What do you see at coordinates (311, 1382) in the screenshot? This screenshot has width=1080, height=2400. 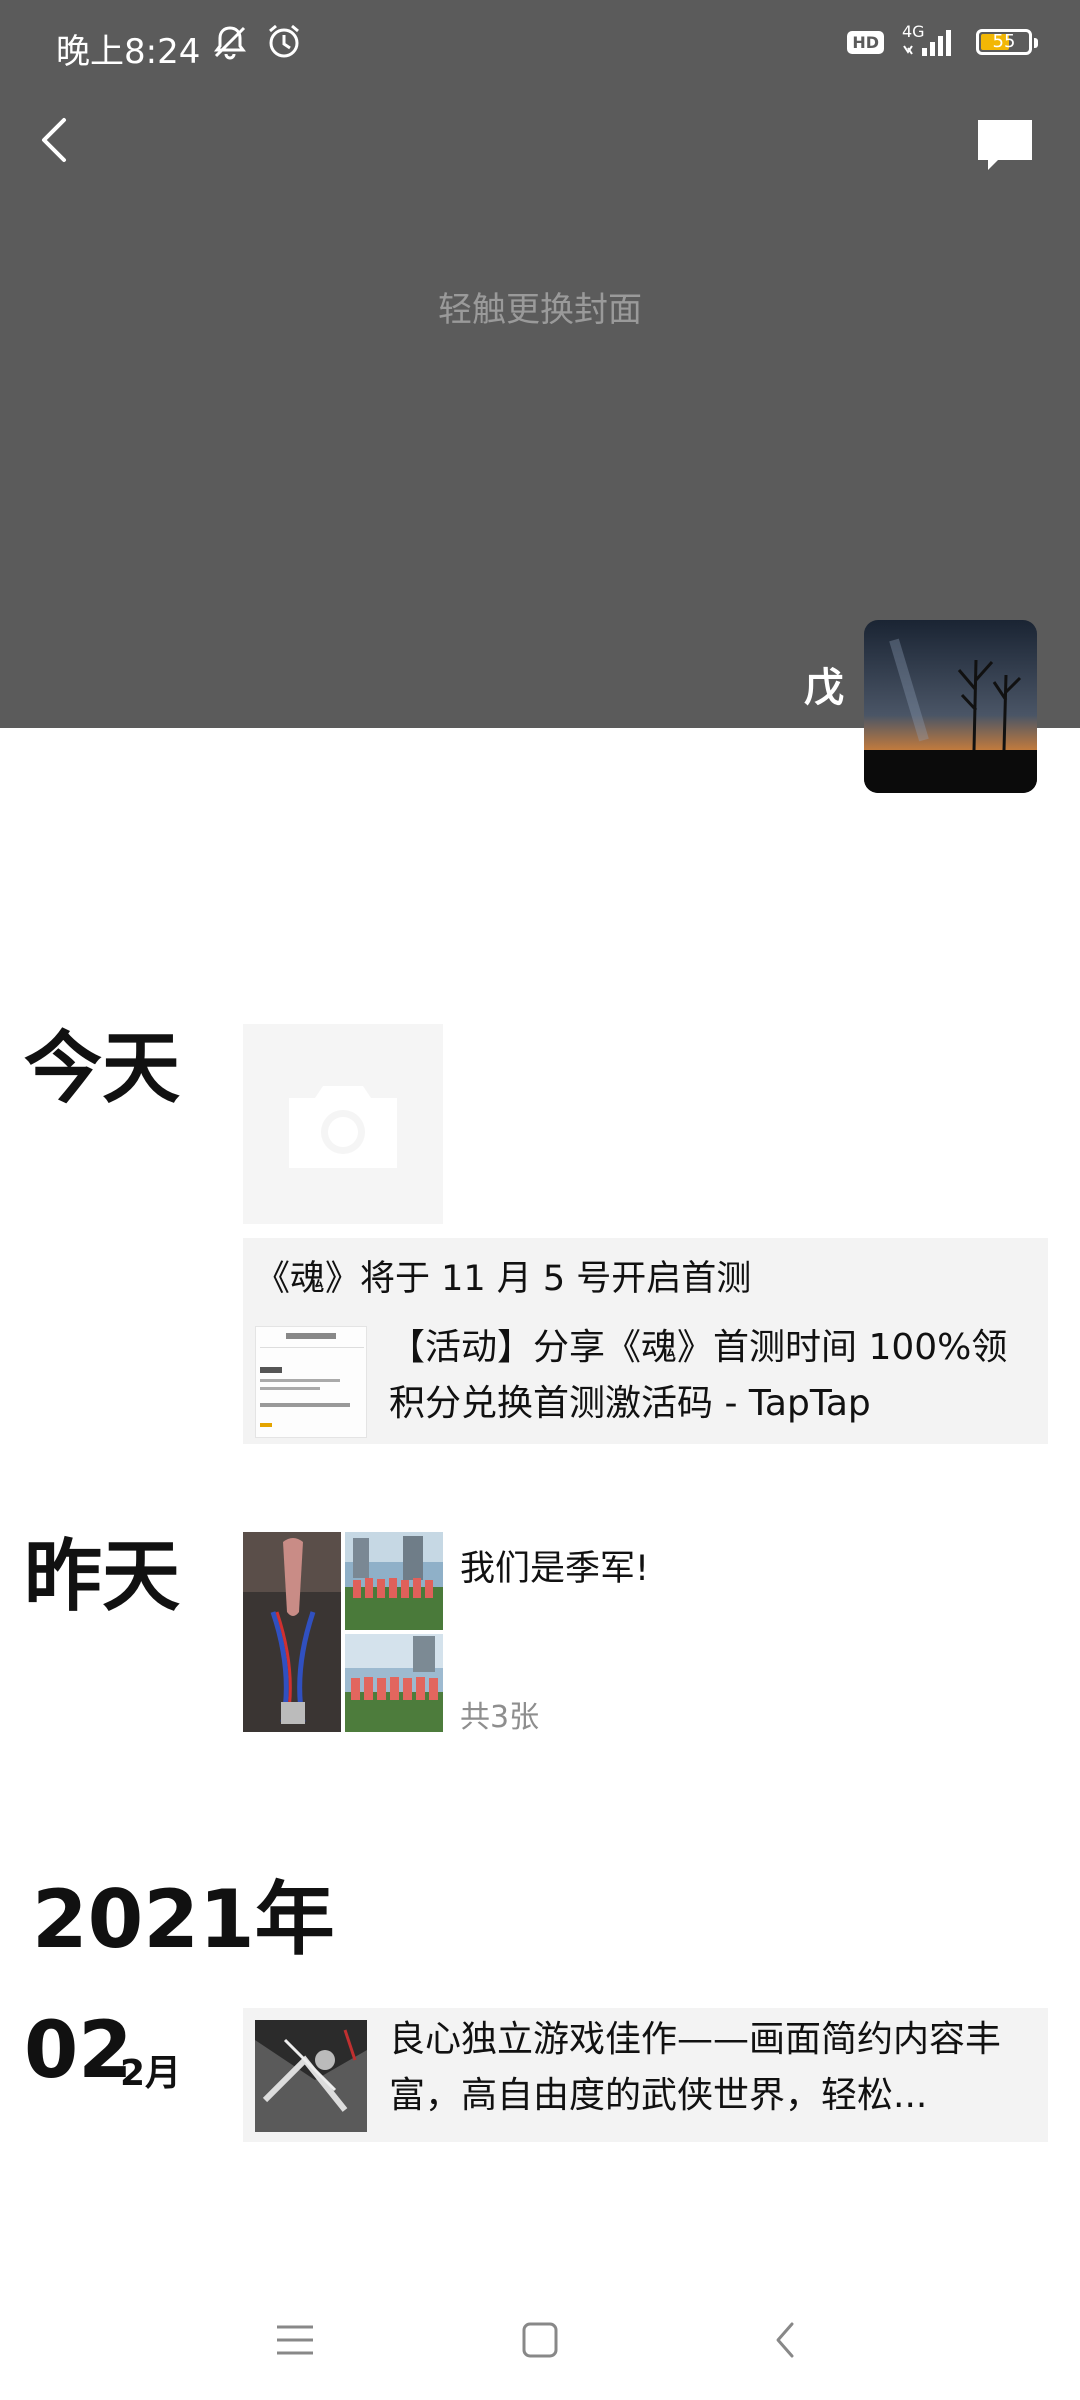 I see `share-thumbnail` at bounding box center [311, 1382].